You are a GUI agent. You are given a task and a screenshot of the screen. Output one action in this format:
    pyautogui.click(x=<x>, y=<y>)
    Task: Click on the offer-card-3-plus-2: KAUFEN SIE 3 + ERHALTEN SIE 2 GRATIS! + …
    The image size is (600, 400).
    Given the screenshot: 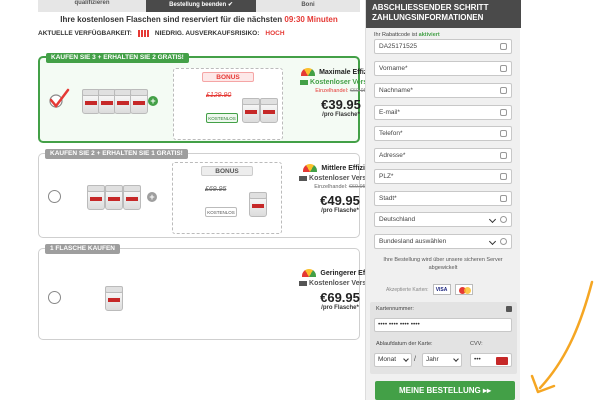 What is the action you would take?
    pyautogui.click(x=210, y=98)
    